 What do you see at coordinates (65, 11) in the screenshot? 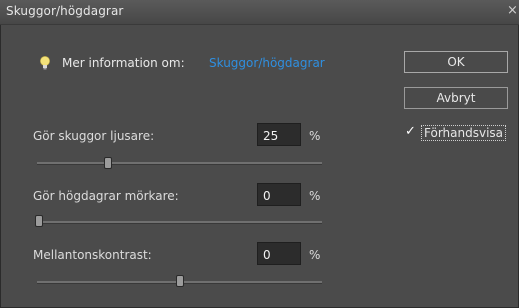
I see `dialog-title: Skuggor/högdagrar` at bounding box center [65, 11].